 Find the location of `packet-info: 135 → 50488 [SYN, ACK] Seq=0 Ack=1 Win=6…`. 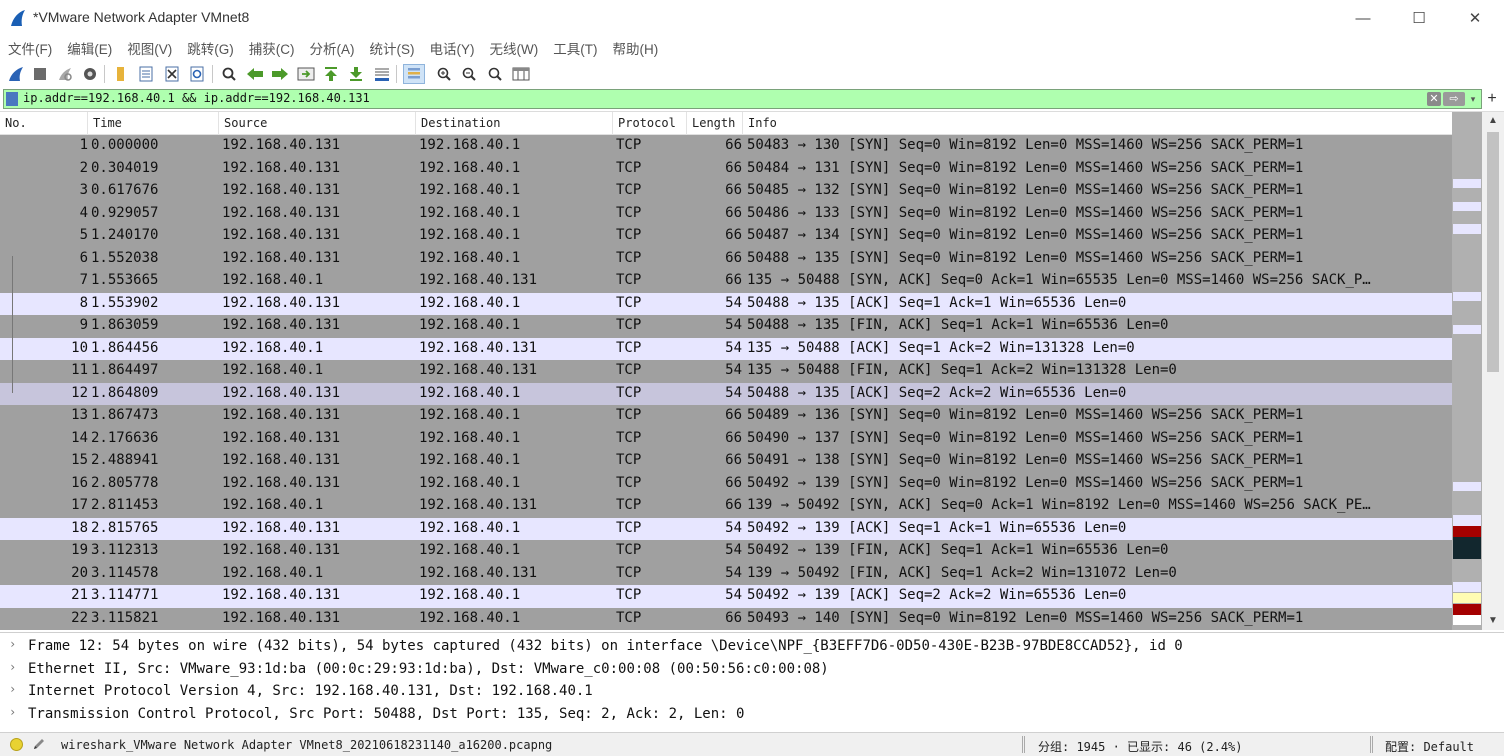

packet-info: 135 → 50488 [SYN, ACK] Seq=0 Ack=1 Win=6… is located at coordinates (1059, 280).